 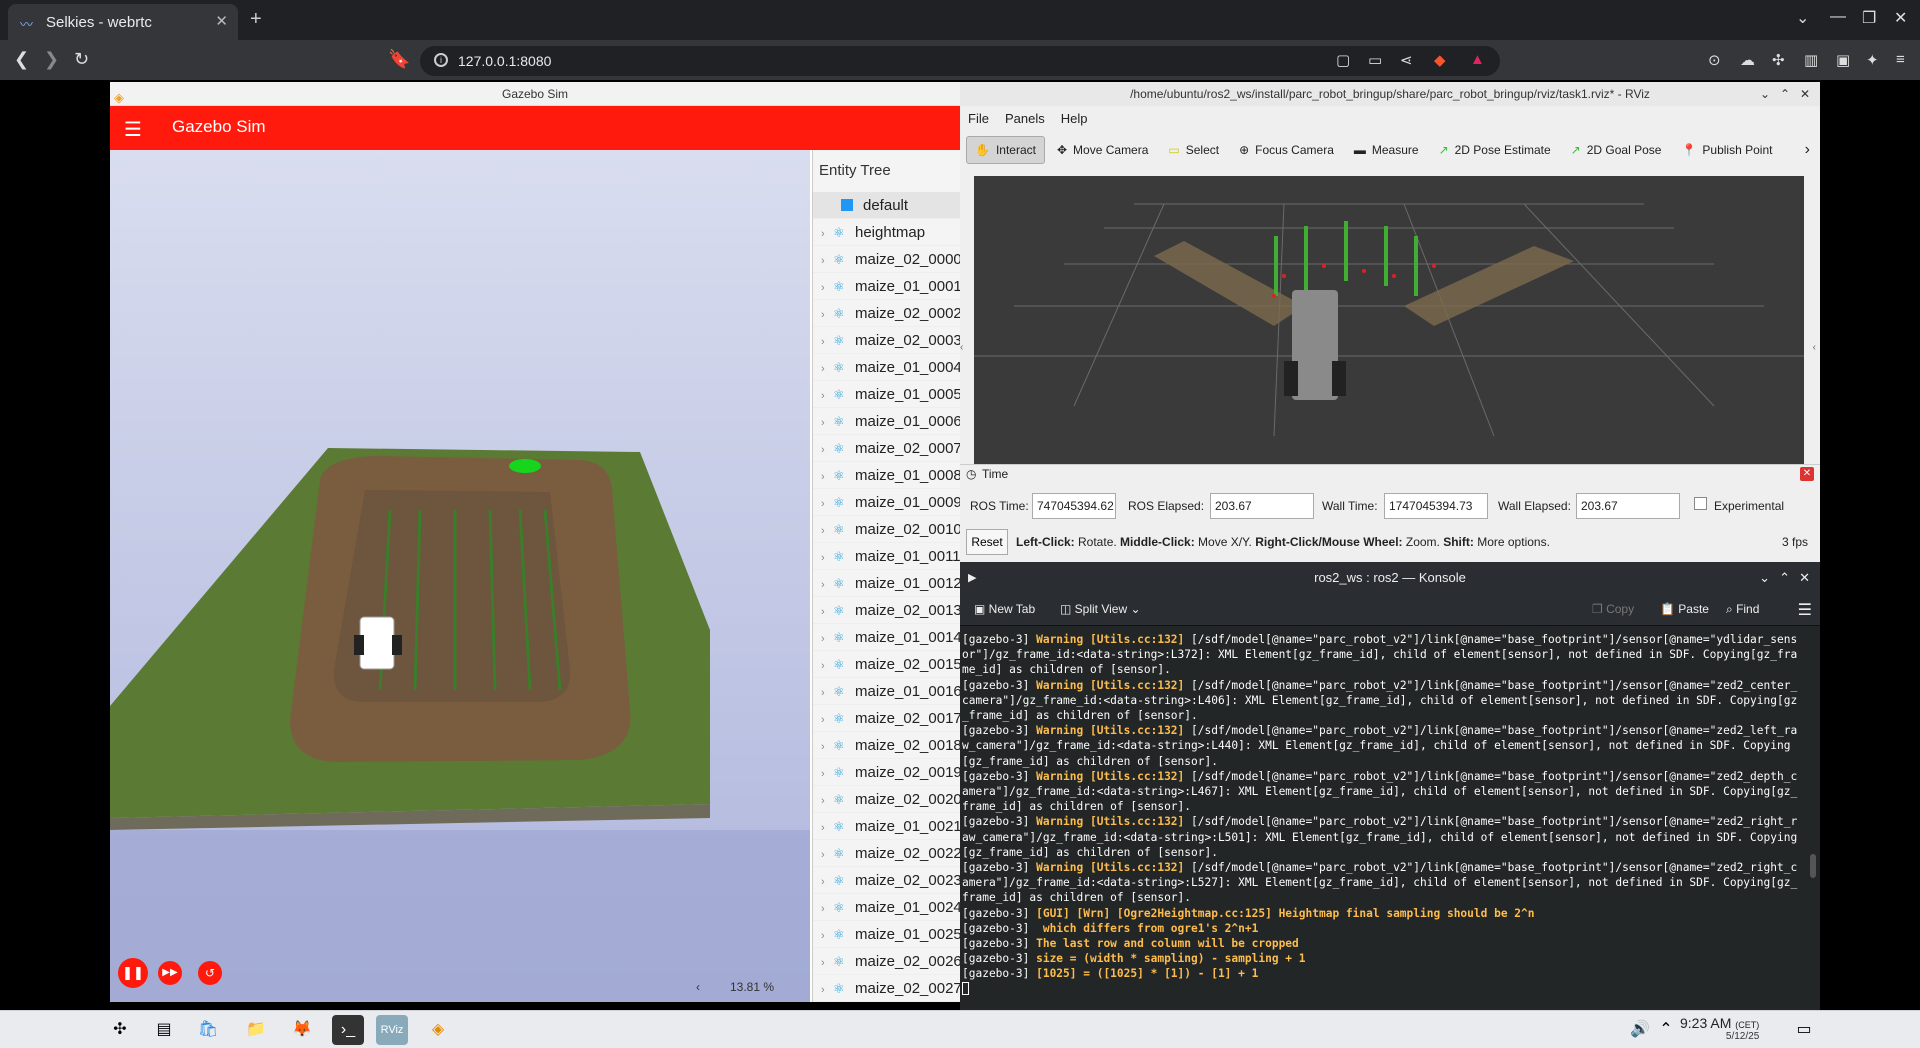 What do you see at coordinates (886, 421) in the screenshot?
I see `entity-row: › ⚛ maize_01_0006` at bounding box center [886, 421].